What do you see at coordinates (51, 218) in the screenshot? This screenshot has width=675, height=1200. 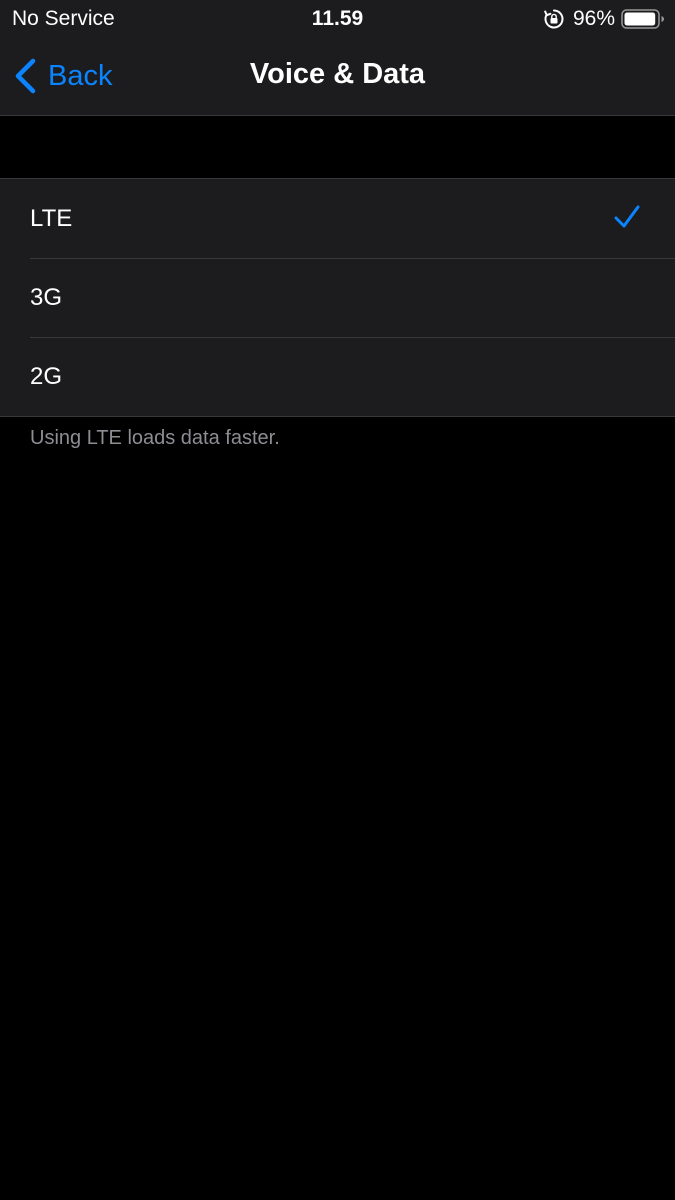 I see `option-label: LTE` at bounding box center [51, 218].